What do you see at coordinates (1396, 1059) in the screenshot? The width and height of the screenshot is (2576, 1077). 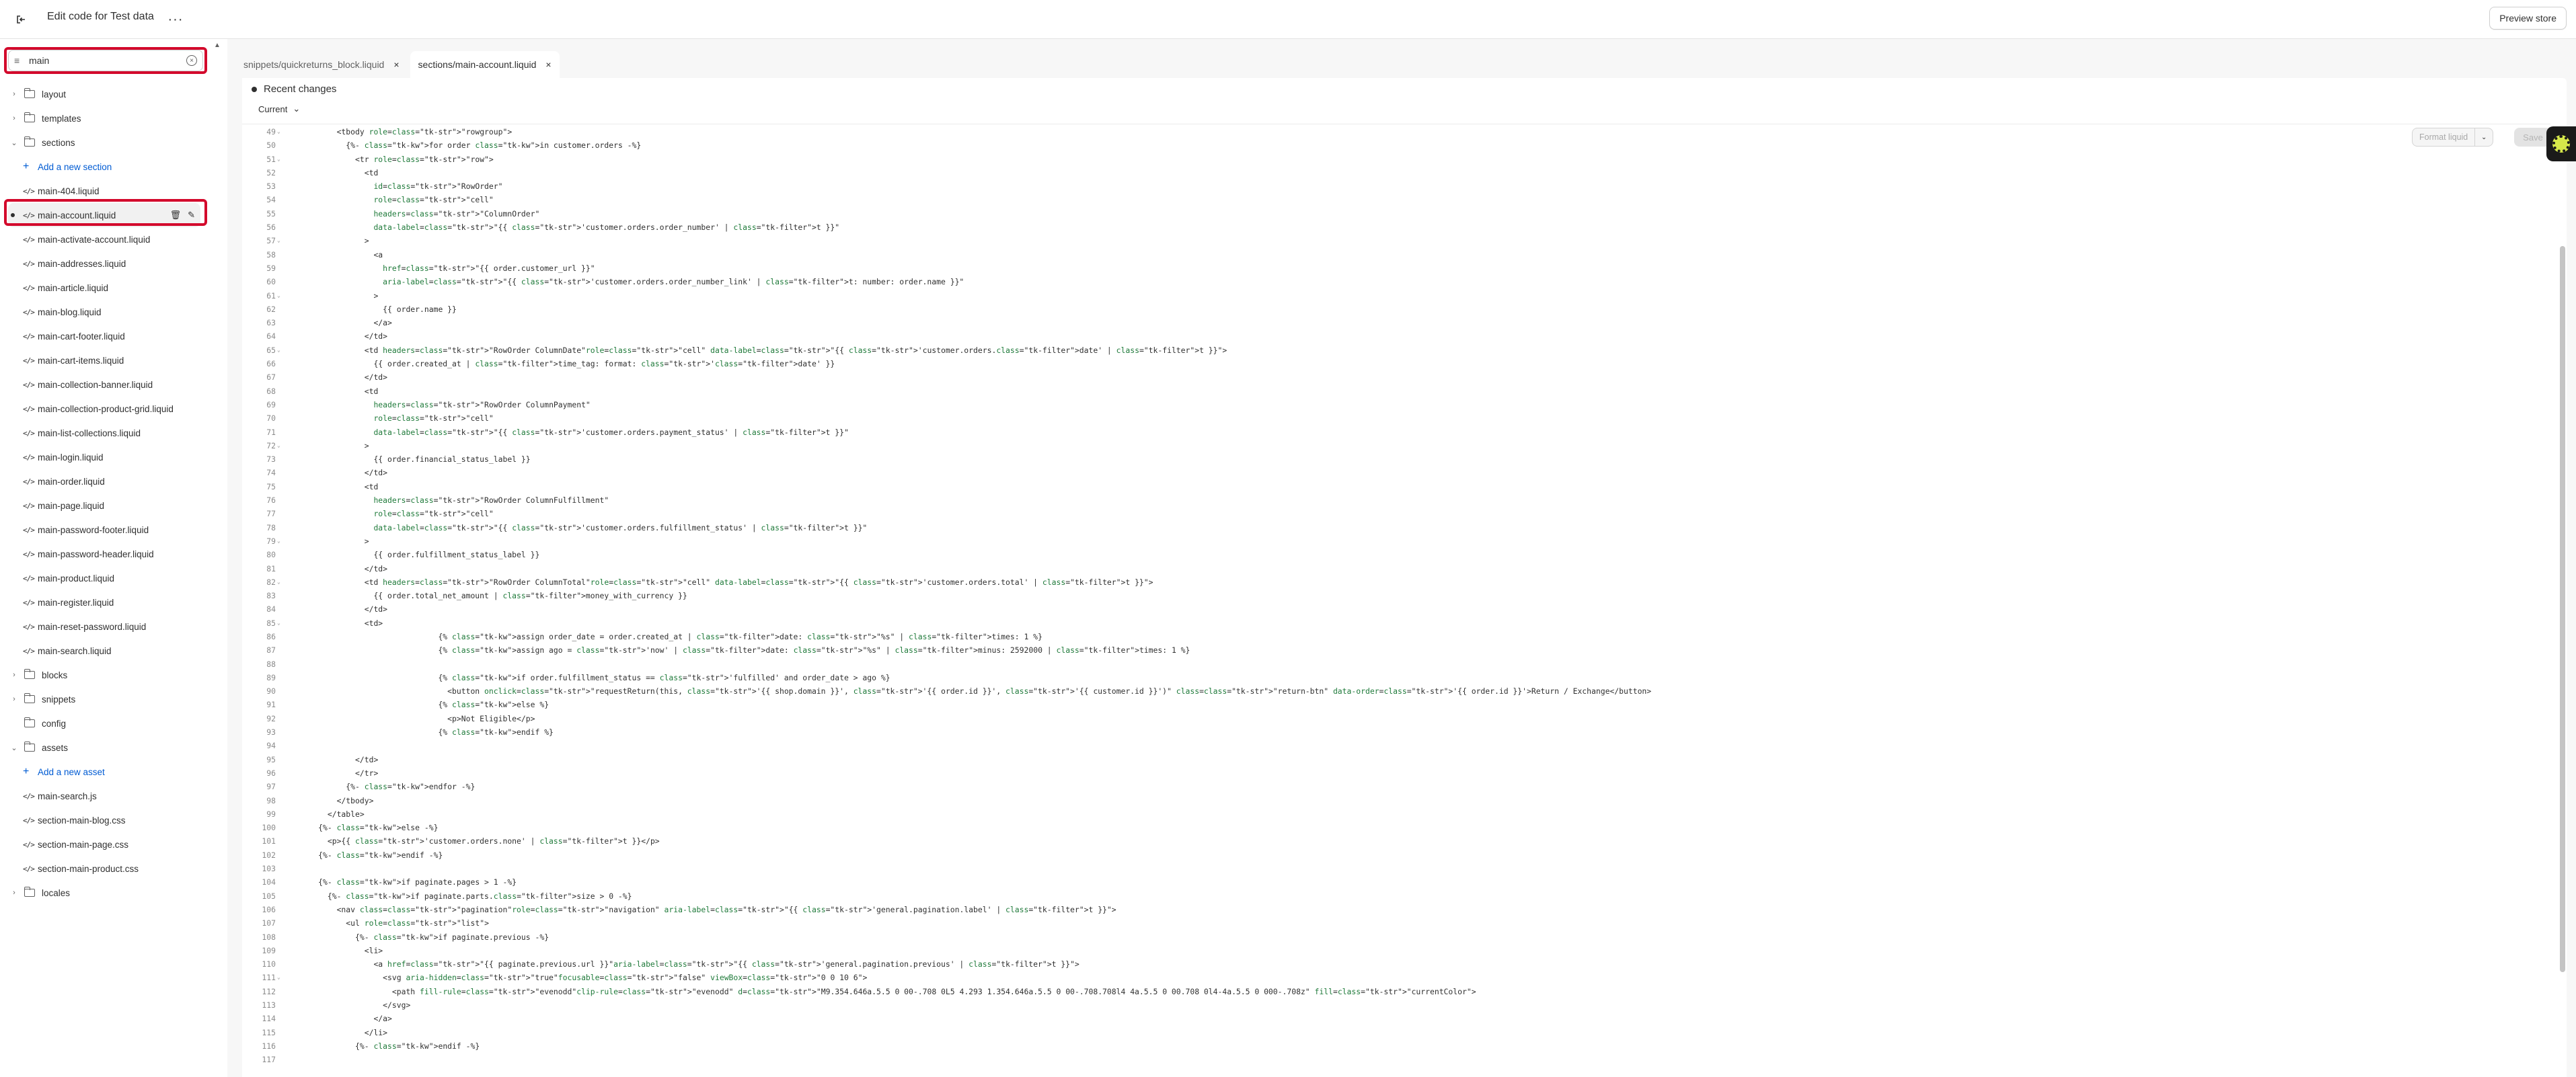 I see `code-line: 117` at bounding box center [1396, 1059].